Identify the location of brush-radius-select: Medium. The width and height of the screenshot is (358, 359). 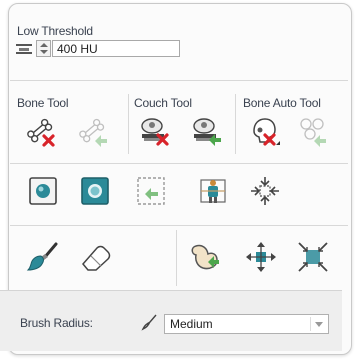
(246, 324).